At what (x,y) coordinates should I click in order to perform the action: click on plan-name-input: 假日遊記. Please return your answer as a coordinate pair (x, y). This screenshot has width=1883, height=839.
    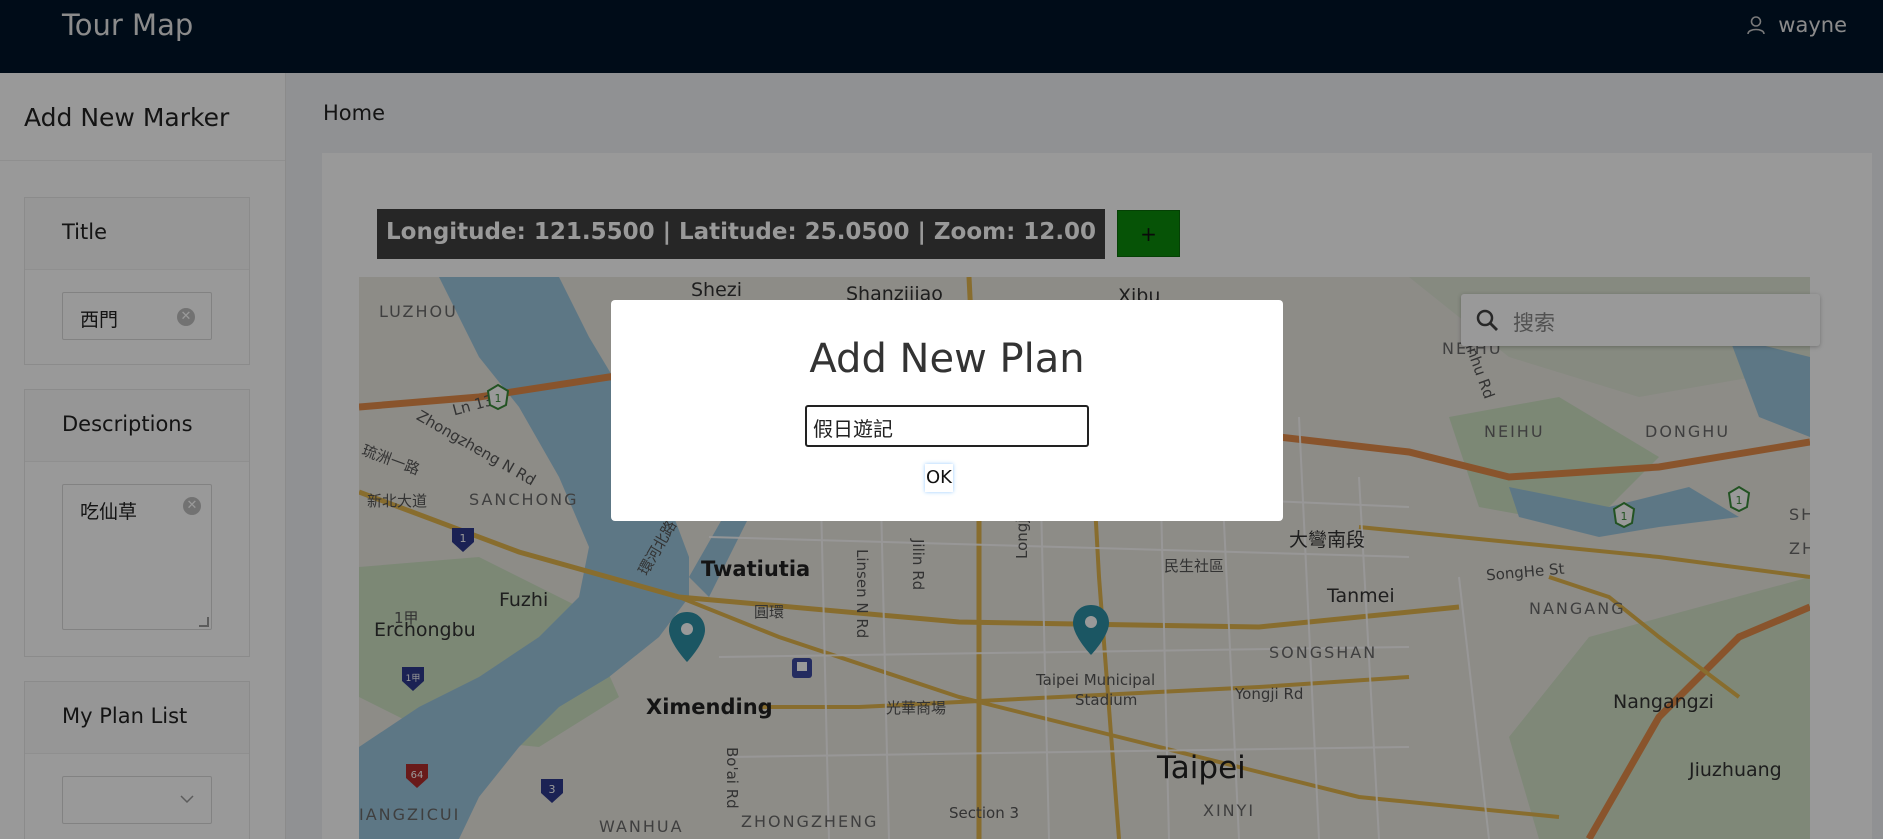
    Looking at the image, I should click on (947, 426).